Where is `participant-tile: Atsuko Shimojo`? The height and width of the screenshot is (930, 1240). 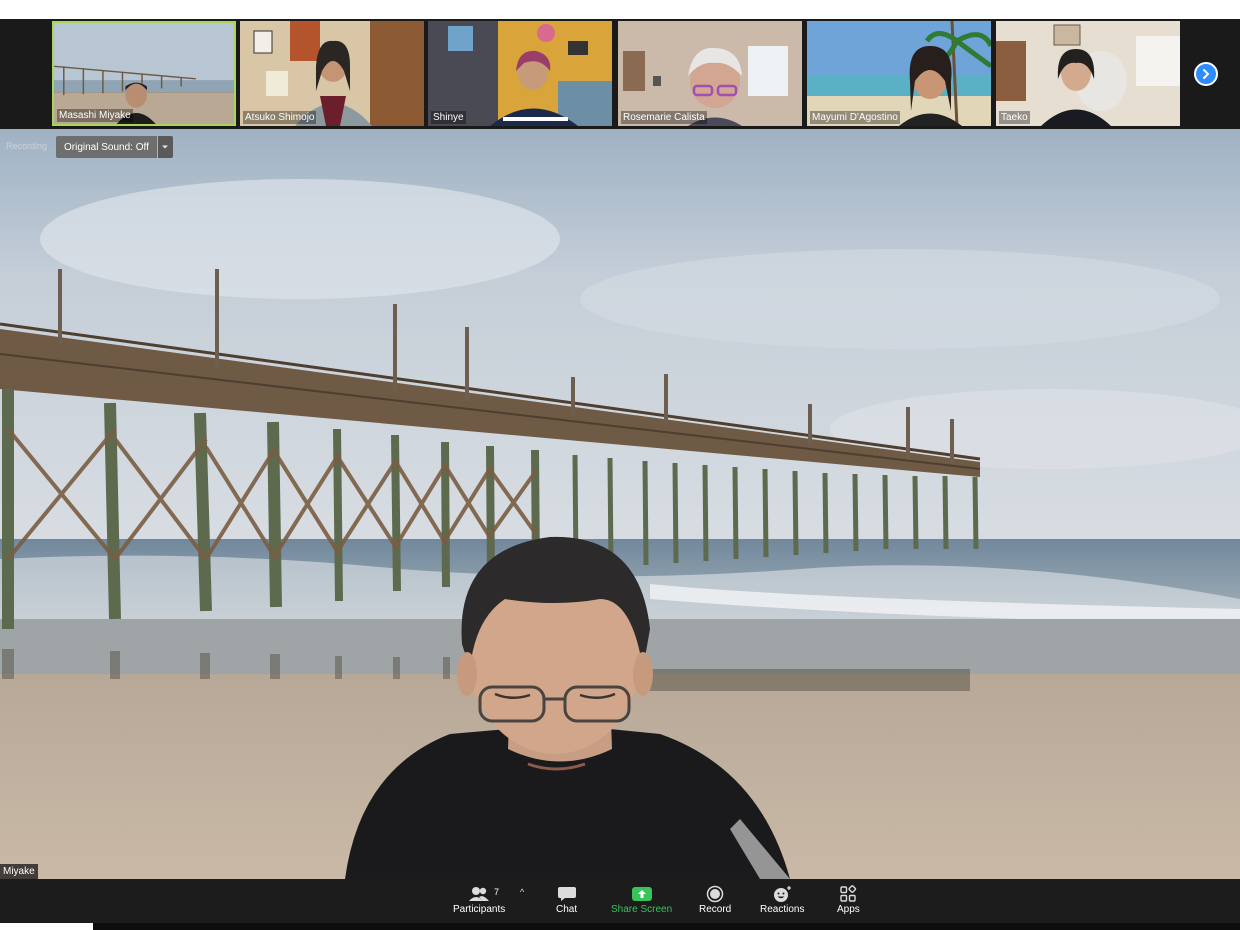 participant-tile: Atsuko Shimojo is located at coordinates (332, 73).